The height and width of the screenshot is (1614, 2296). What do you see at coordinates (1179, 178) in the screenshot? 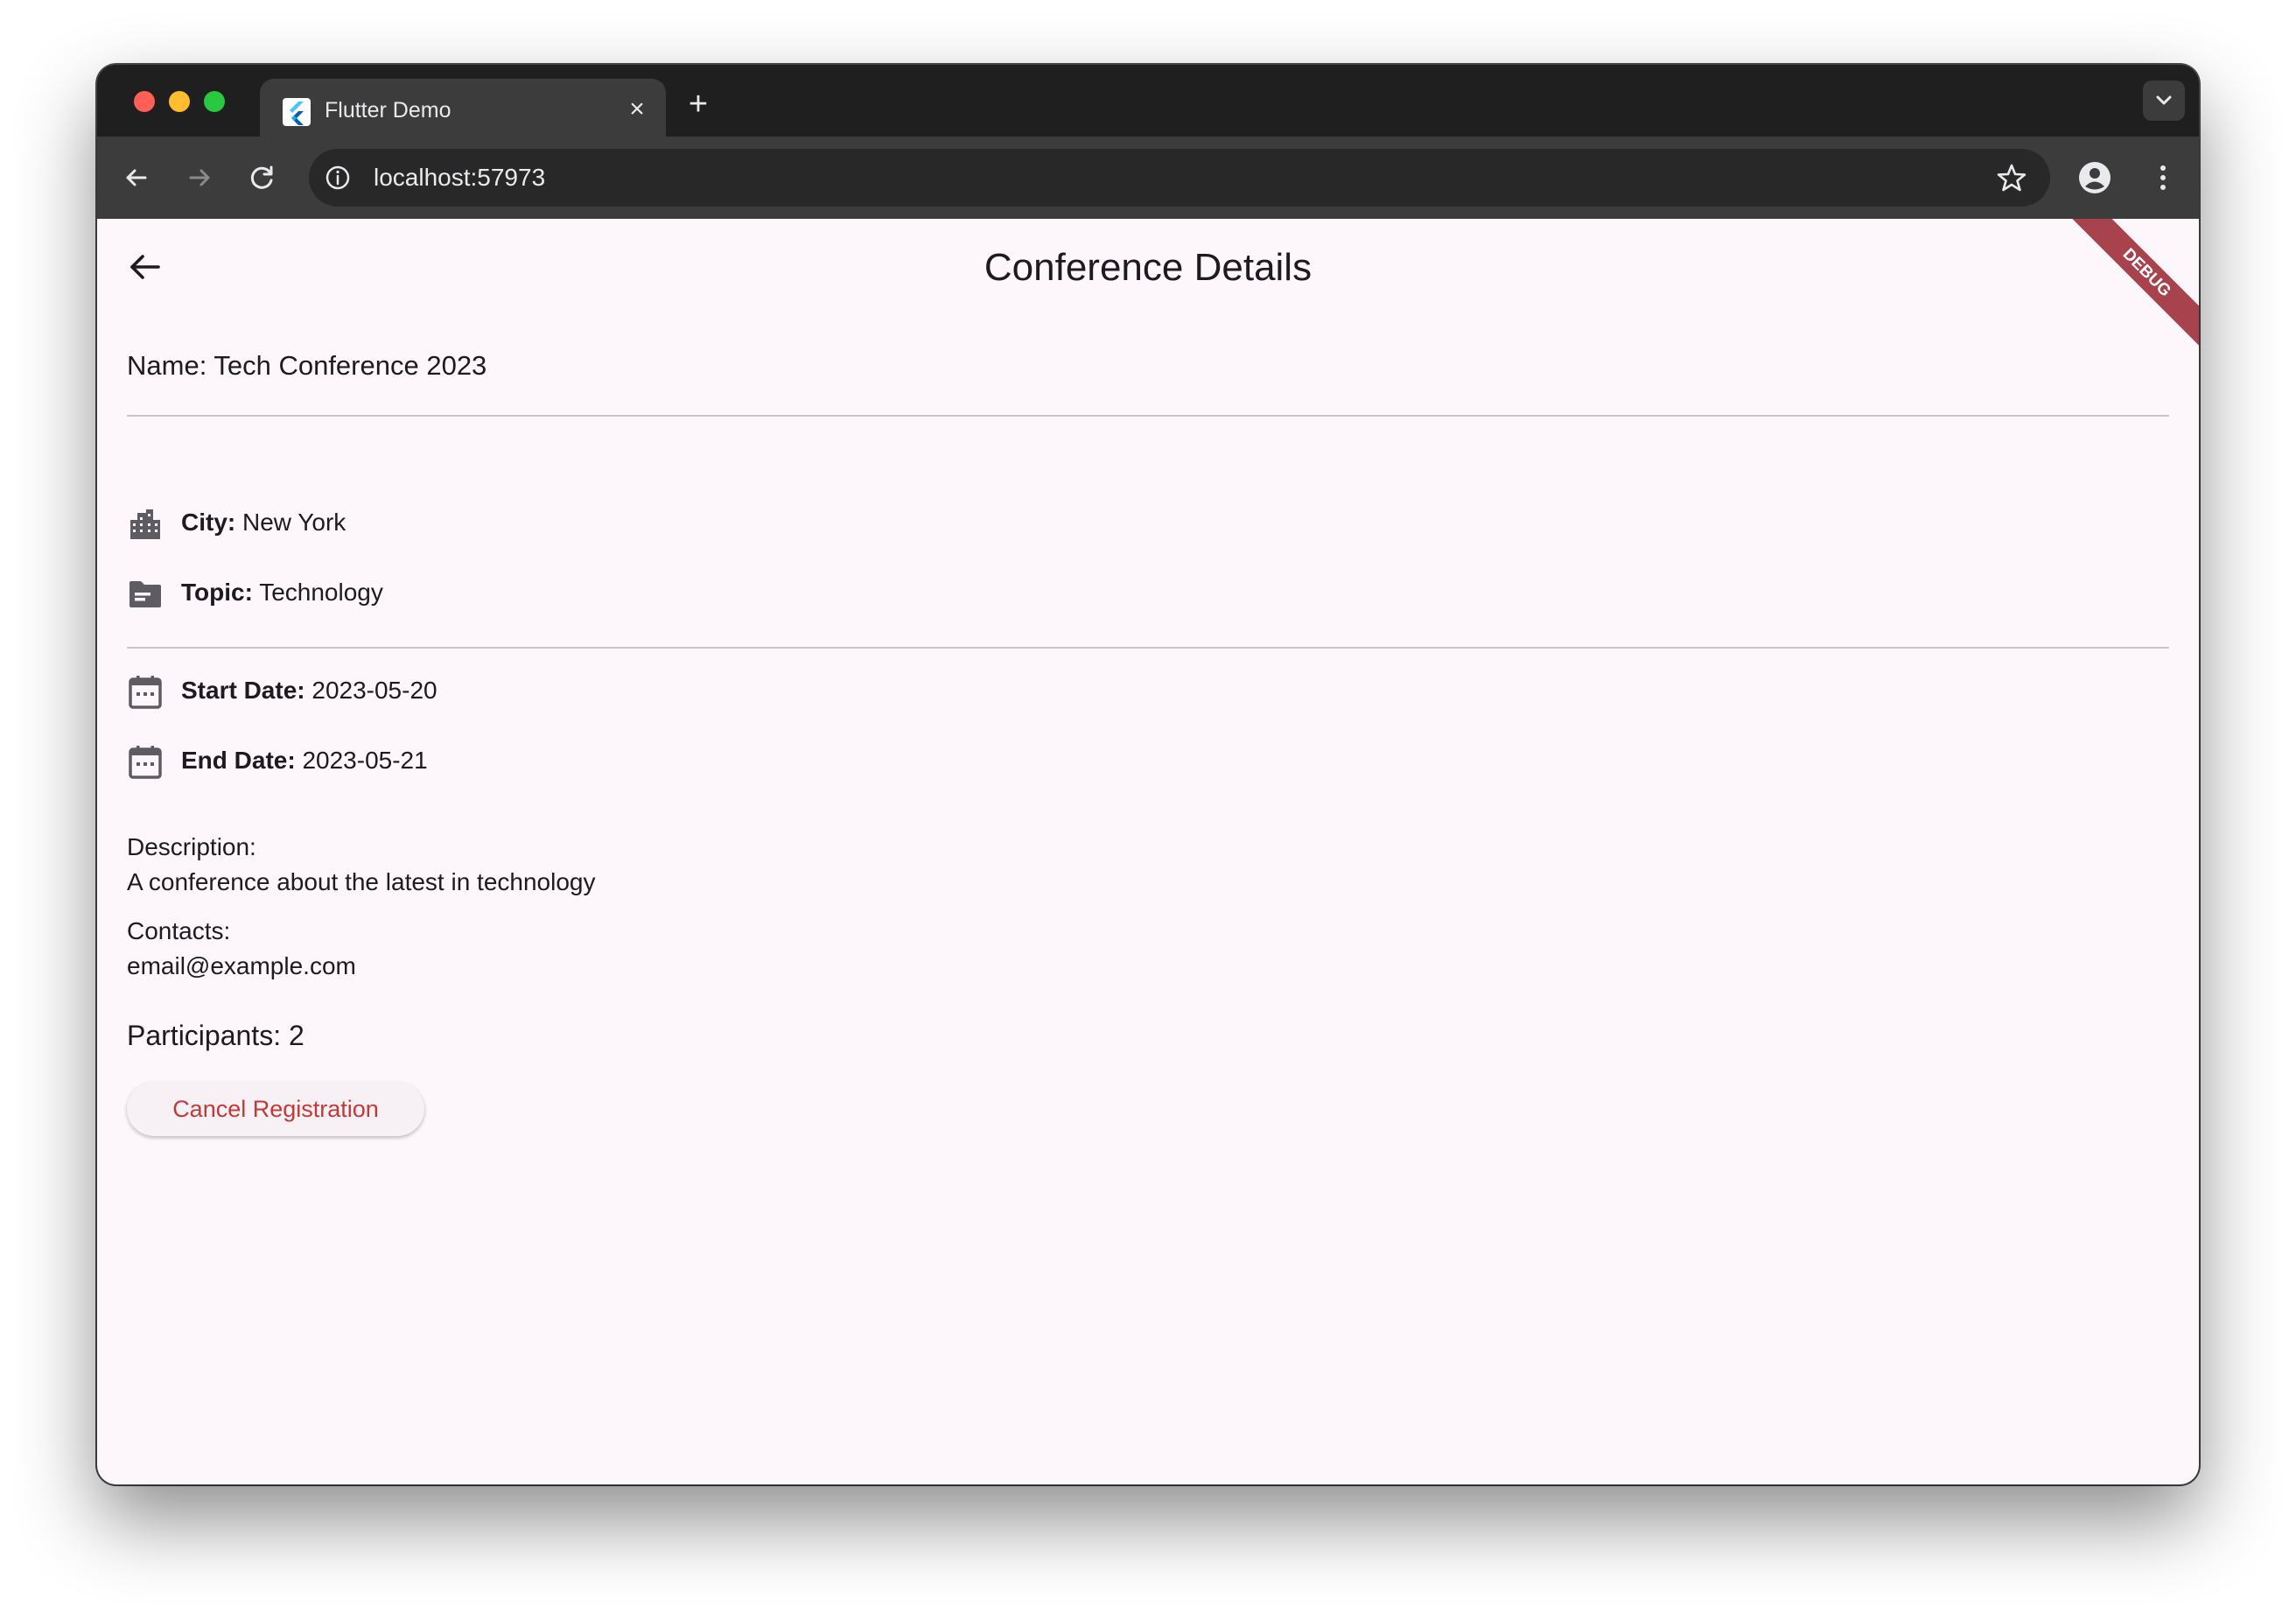
I see `address-bar: localhost:57973` at bounding box center [1179, 178].